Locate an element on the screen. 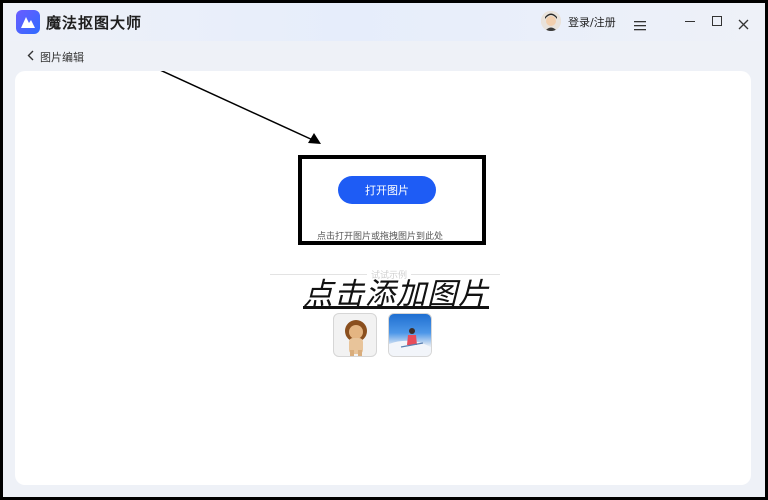 The width and height of the screenshot is (768, 500). sample-thumbnail-lion is located at coordinates (355, 335).